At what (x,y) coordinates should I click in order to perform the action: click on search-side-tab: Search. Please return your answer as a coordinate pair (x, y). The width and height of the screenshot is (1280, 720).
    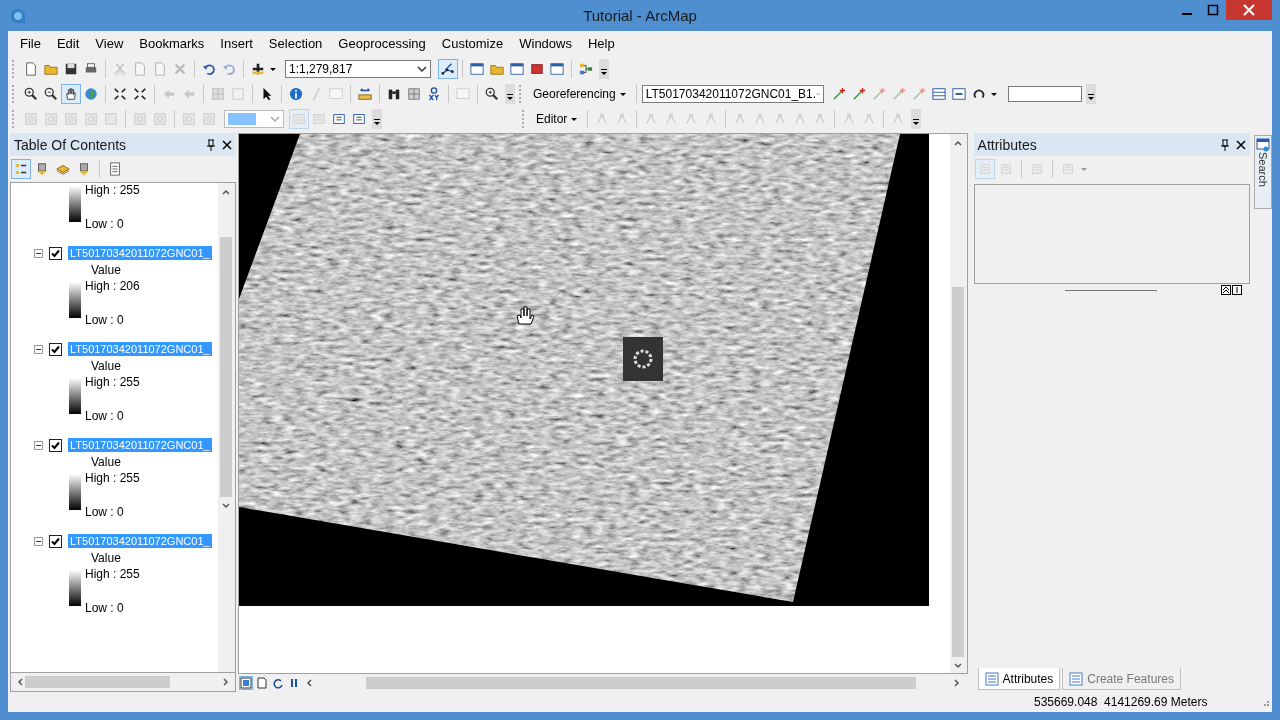
    Looking at the image, I should click on (1263, 172).